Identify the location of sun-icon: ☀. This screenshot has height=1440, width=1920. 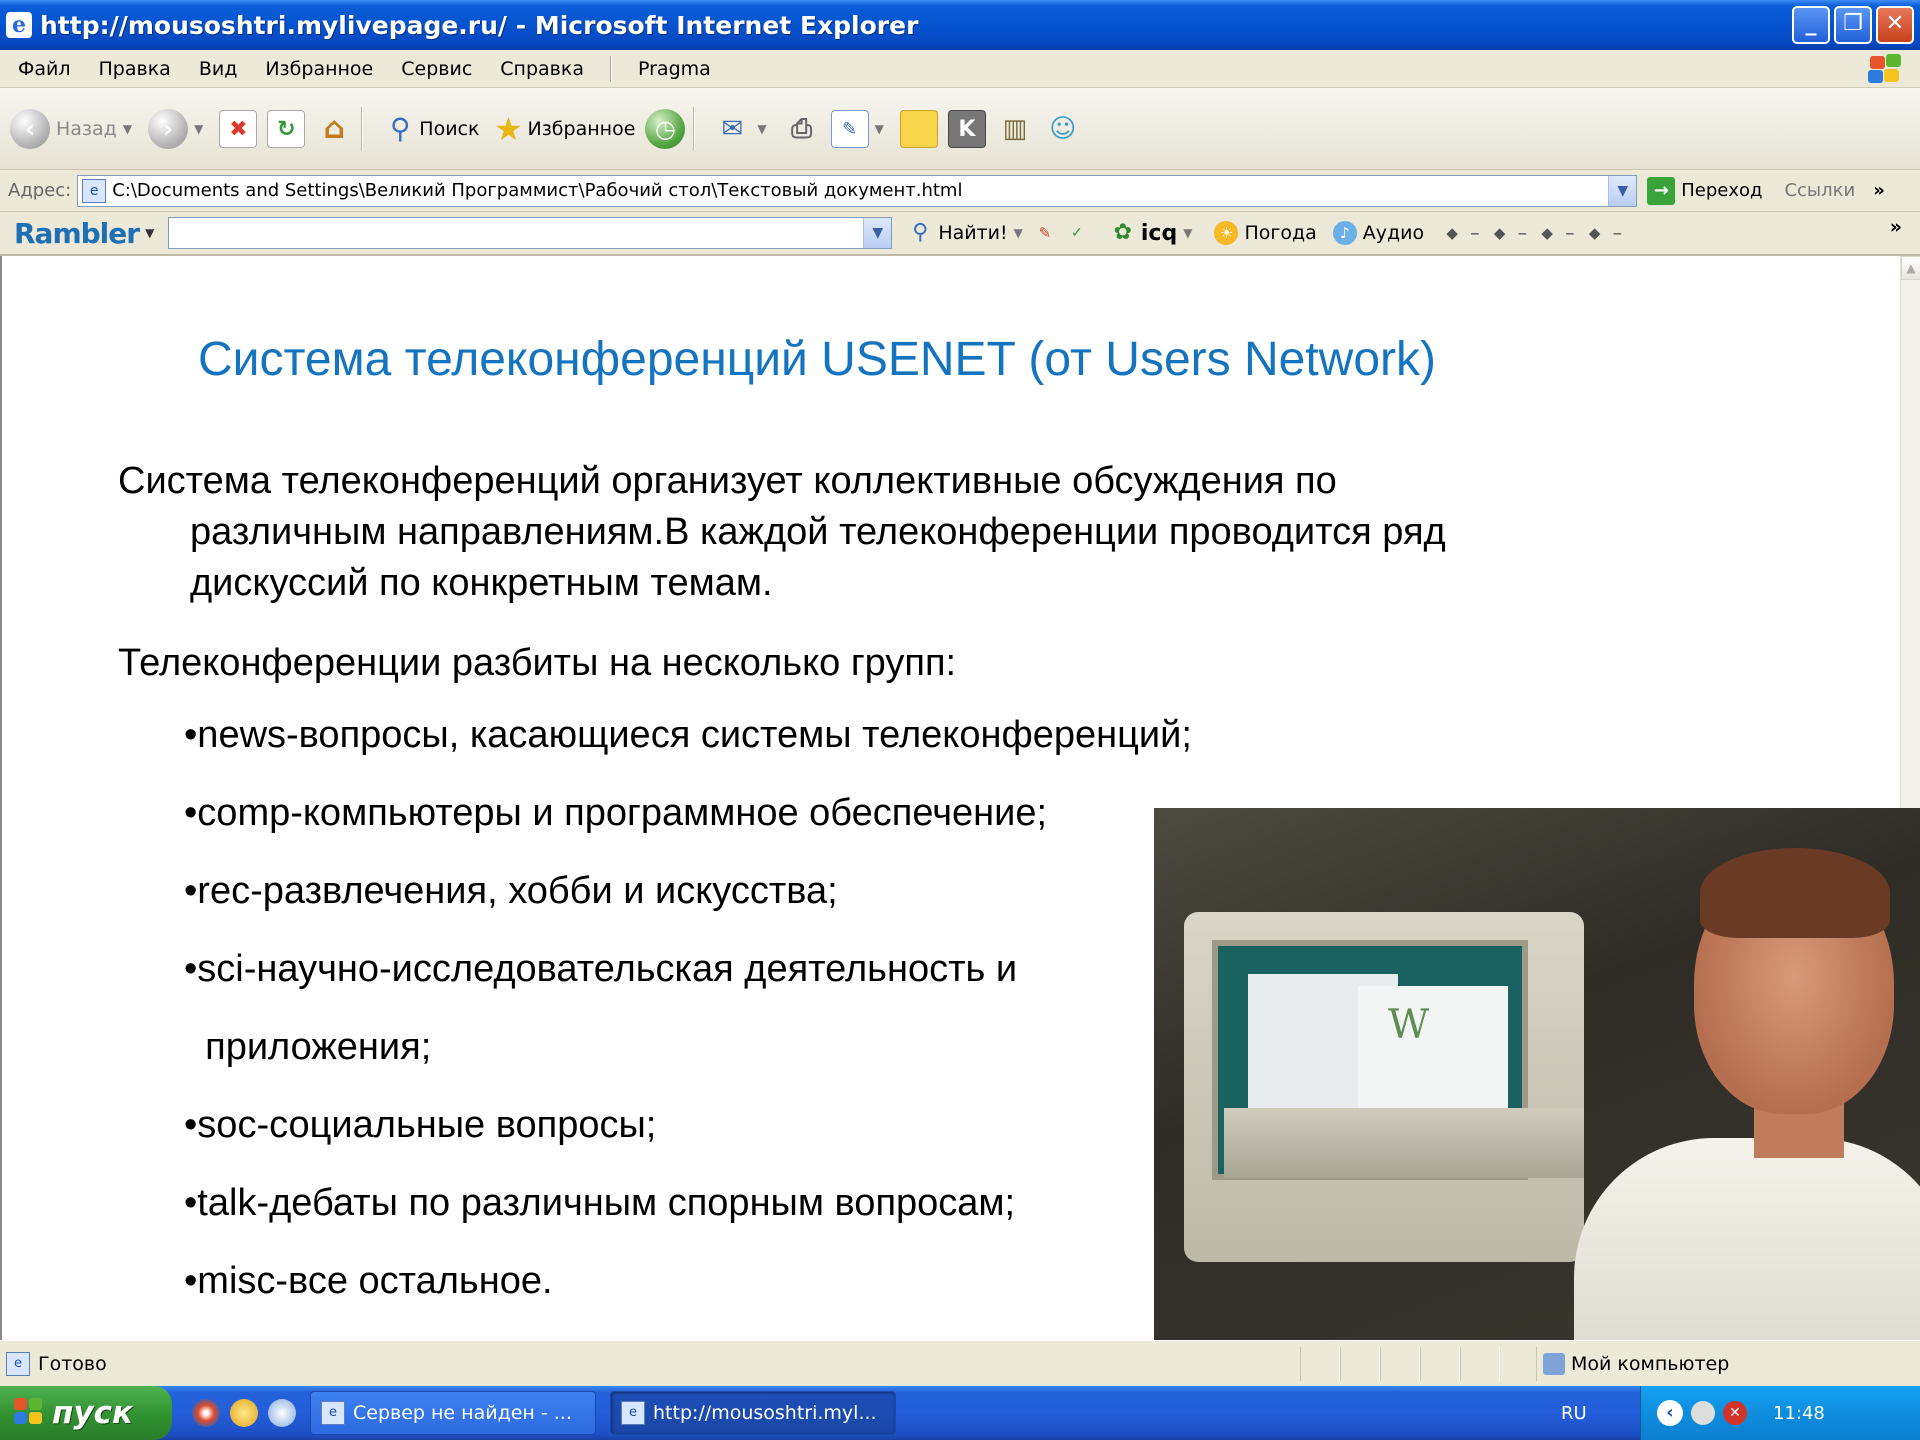
(1226, 233).